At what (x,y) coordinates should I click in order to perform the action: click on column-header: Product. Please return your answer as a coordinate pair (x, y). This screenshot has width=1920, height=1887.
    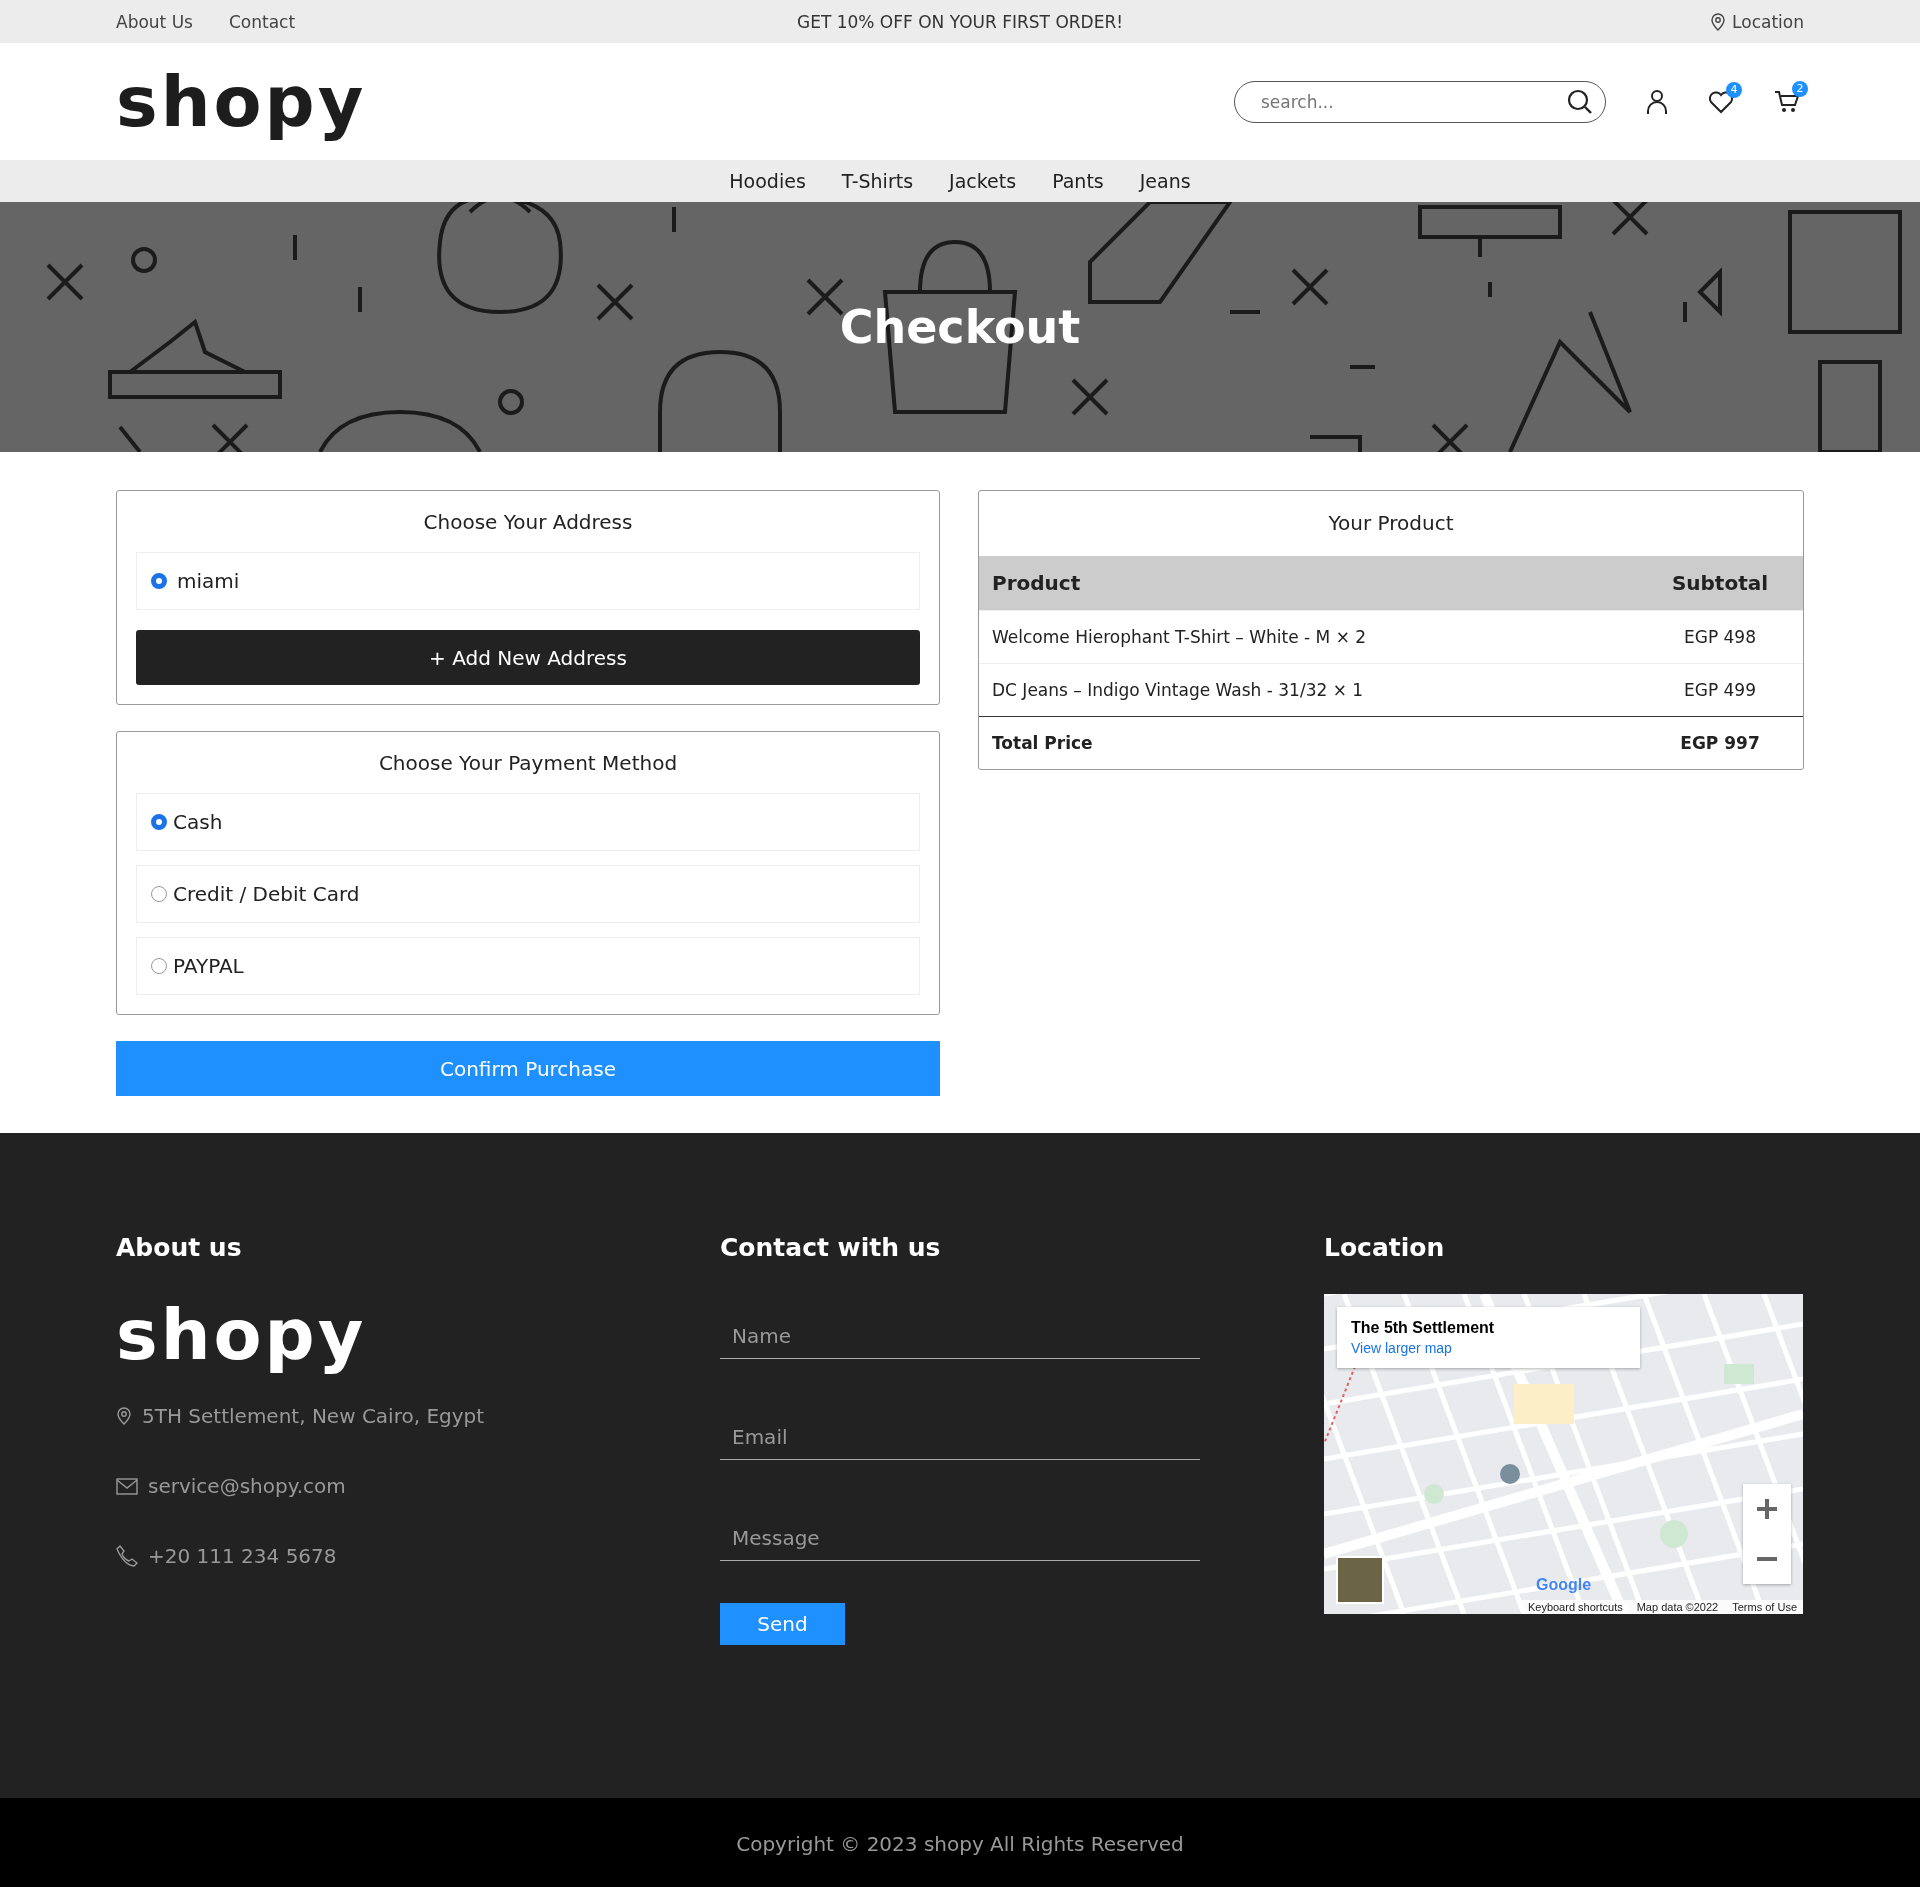
    Looking at the image, I should click on (1308, 583).